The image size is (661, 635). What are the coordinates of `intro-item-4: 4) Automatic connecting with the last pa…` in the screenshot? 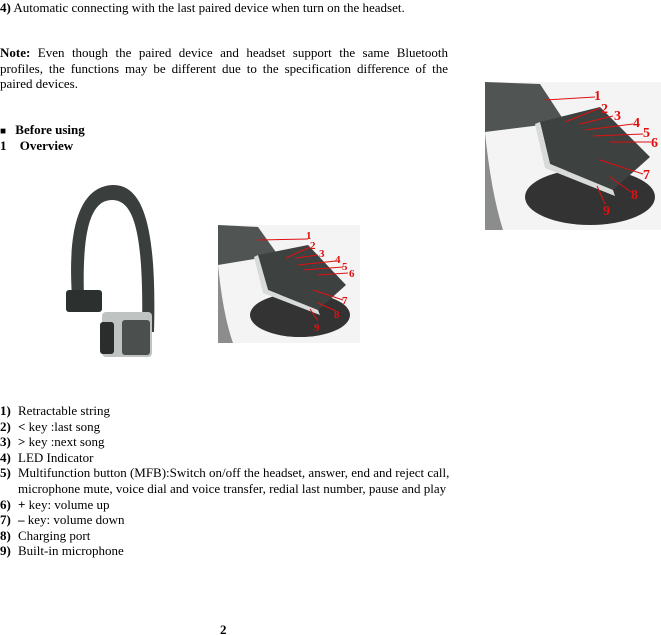 It's located at (224, 8).